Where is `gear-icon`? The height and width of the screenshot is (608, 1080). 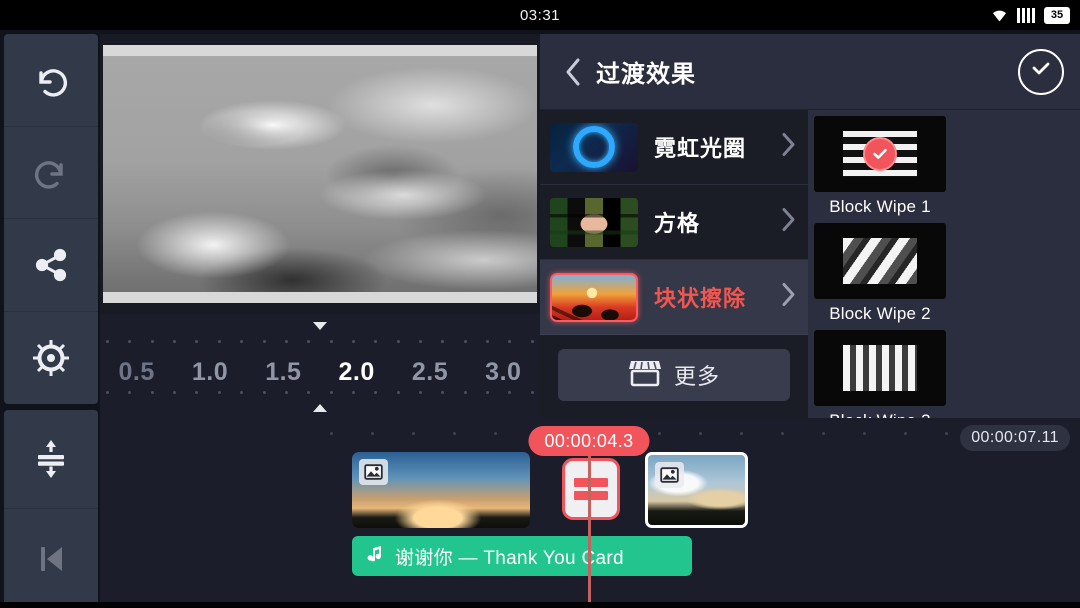 gear-icon is located at coordinates (51, 358).